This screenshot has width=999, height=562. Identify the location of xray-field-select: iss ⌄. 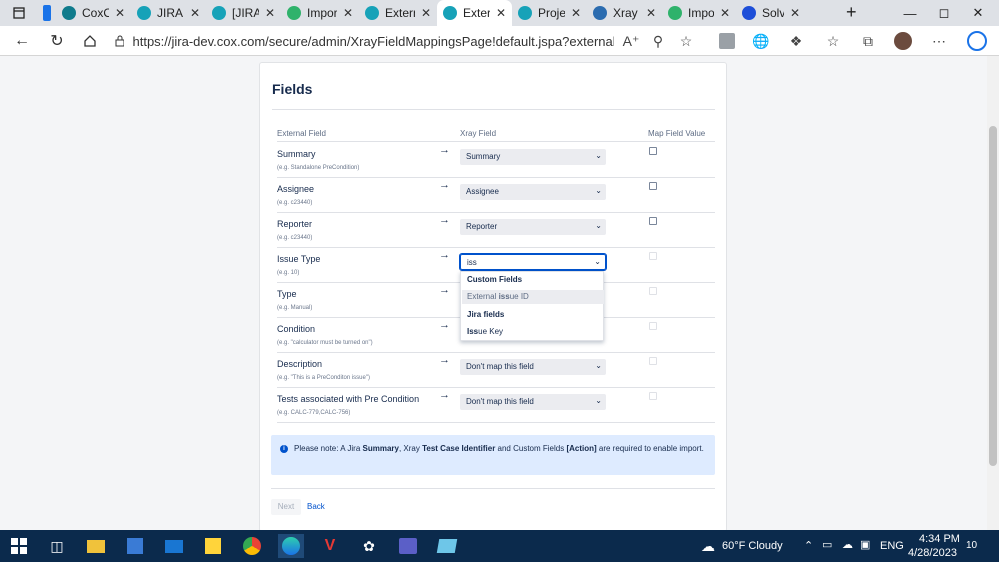
(533, 262).